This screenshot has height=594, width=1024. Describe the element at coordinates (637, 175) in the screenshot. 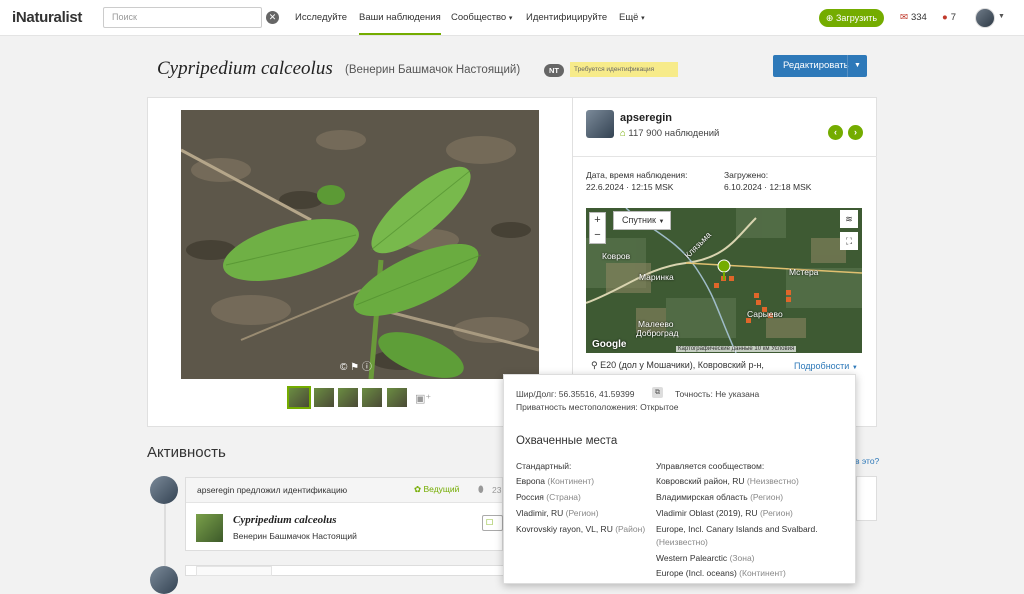

I see `observed-date-label: Дата, время наблюдения:` at that location.